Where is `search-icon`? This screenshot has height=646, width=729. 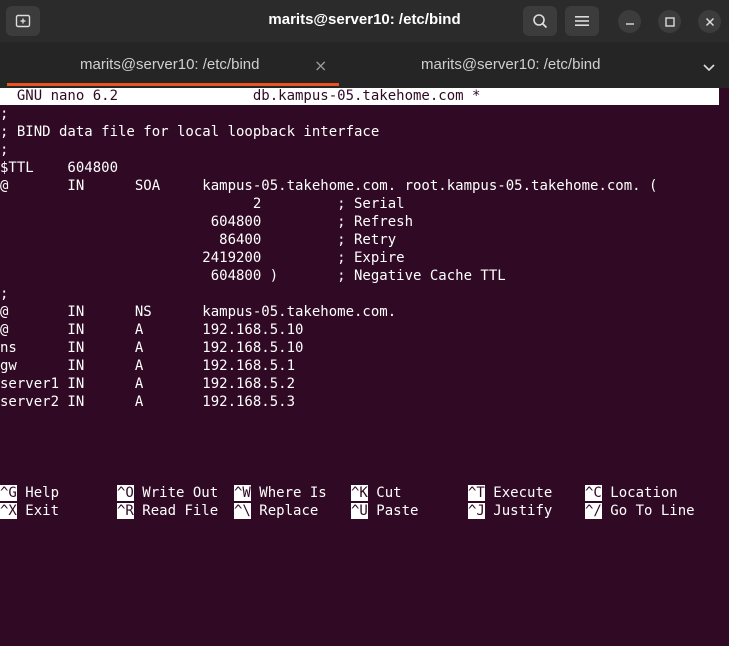 search-icon is located at coordinates (540, 21).